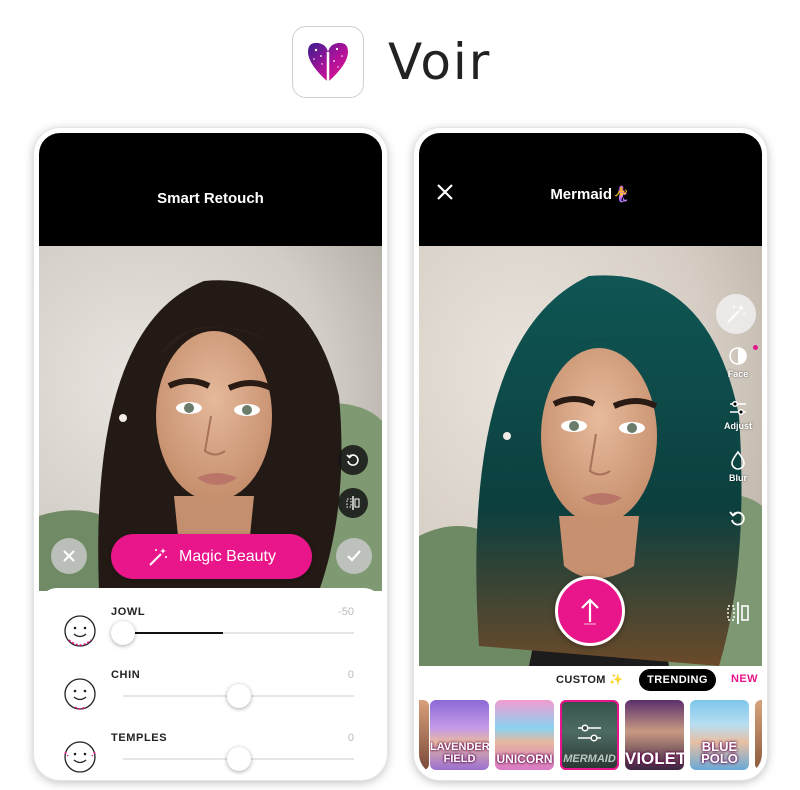  I want to click on tool-adjust: Adjust, so click(737, 414).